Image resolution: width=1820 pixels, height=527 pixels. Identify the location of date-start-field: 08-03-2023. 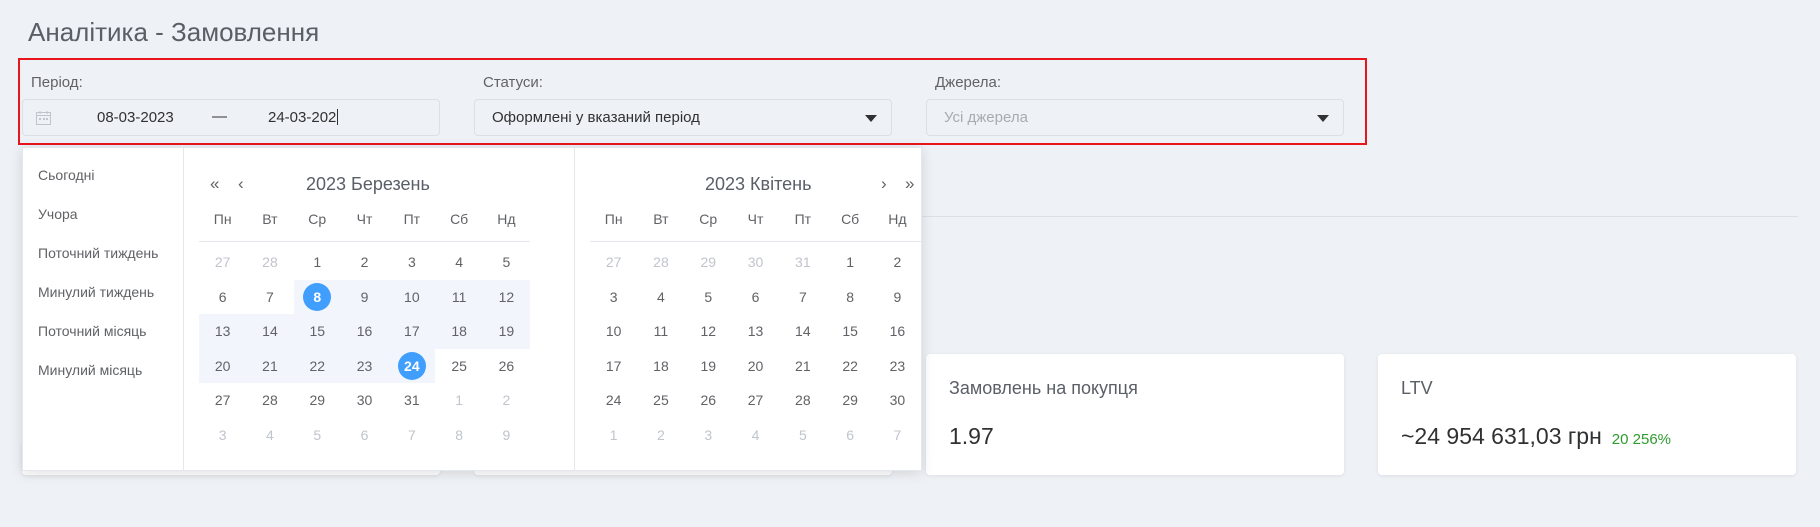
(135, 117).